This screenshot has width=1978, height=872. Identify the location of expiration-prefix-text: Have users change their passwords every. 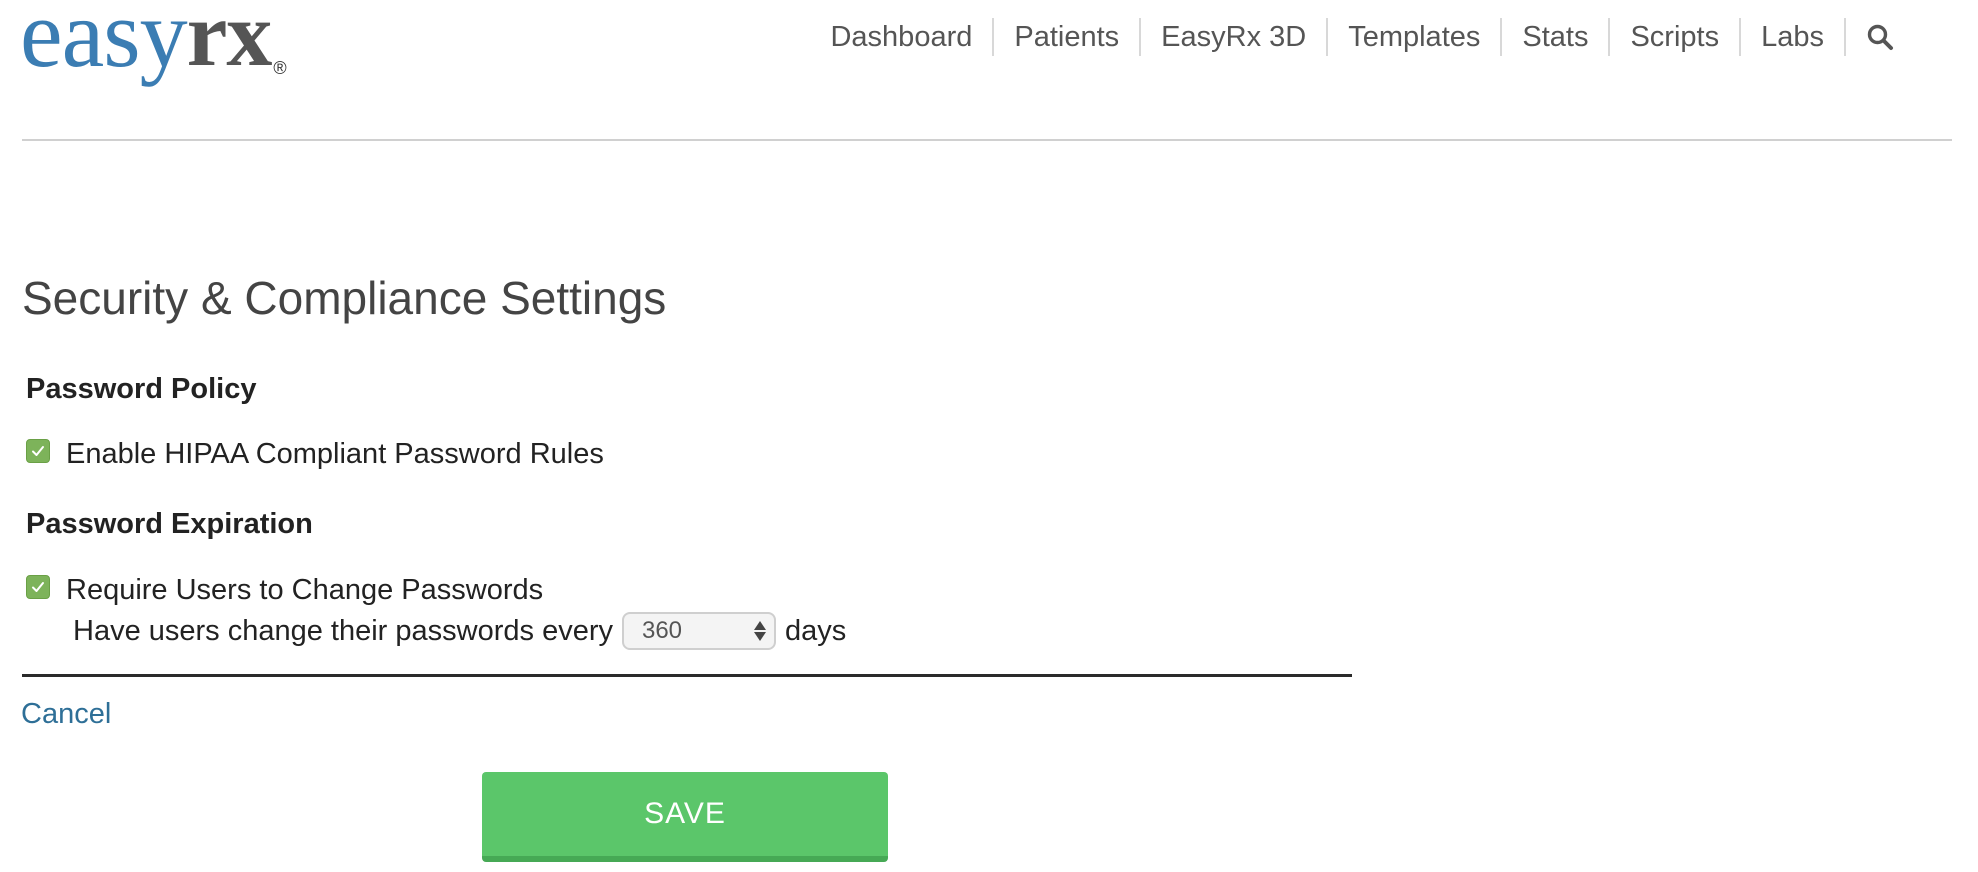
(343, 630).